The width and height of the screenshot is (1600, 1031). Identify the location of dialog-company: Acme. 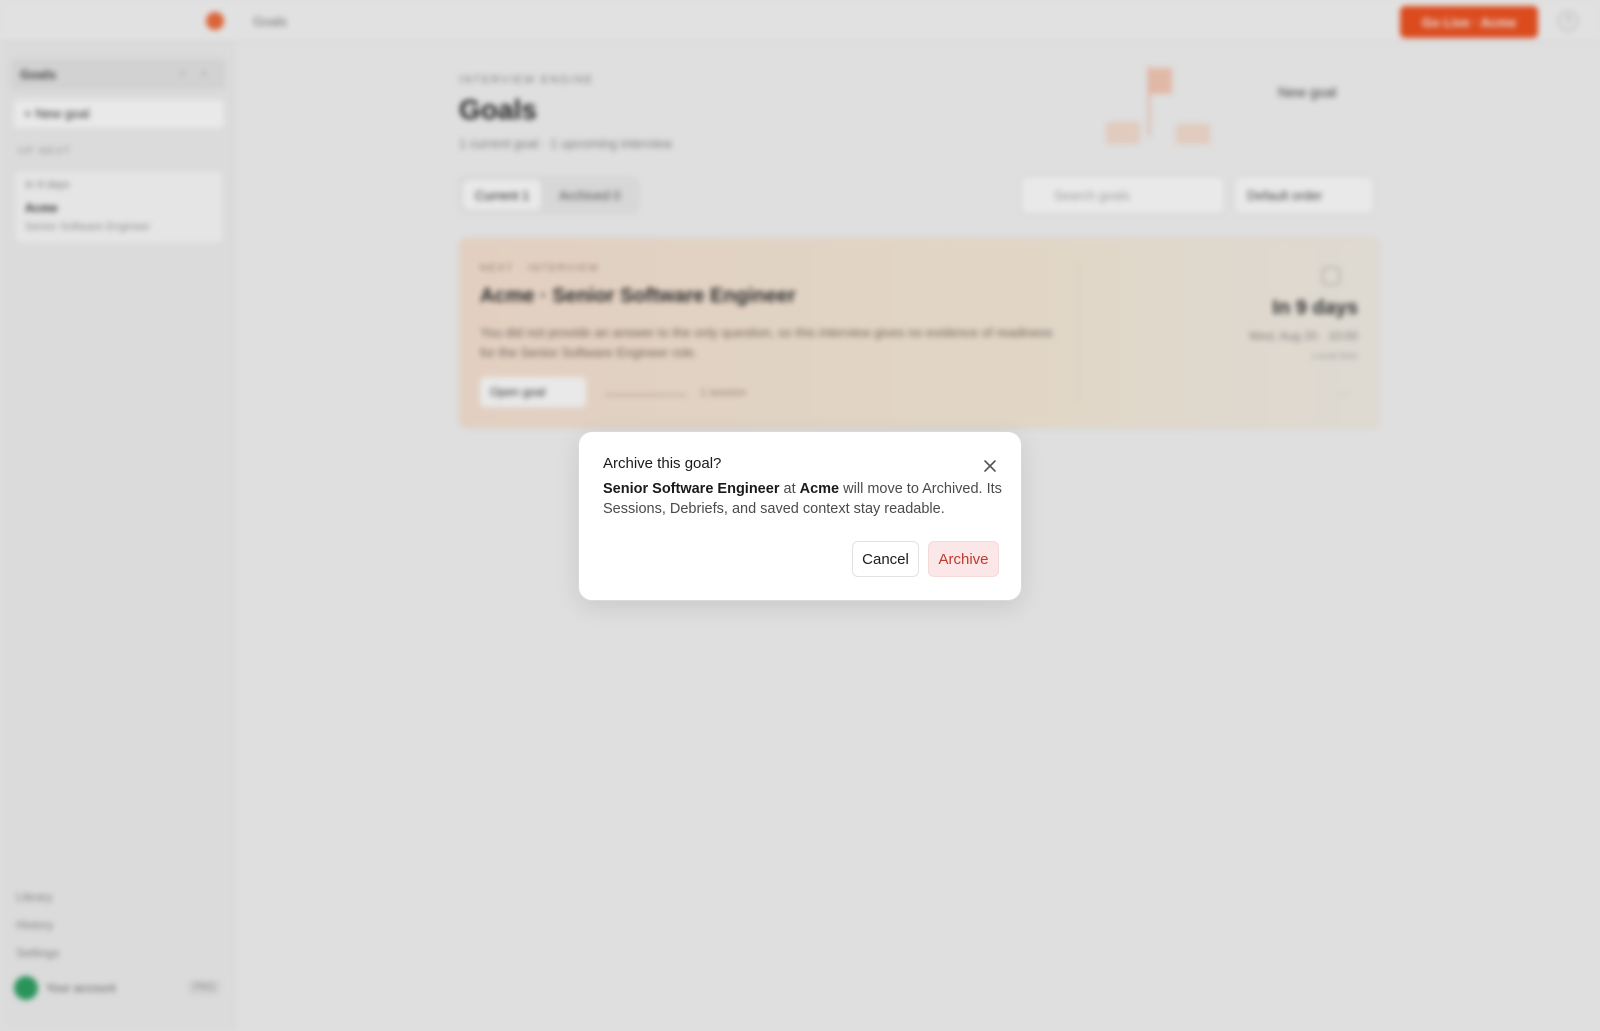
(819, 489).